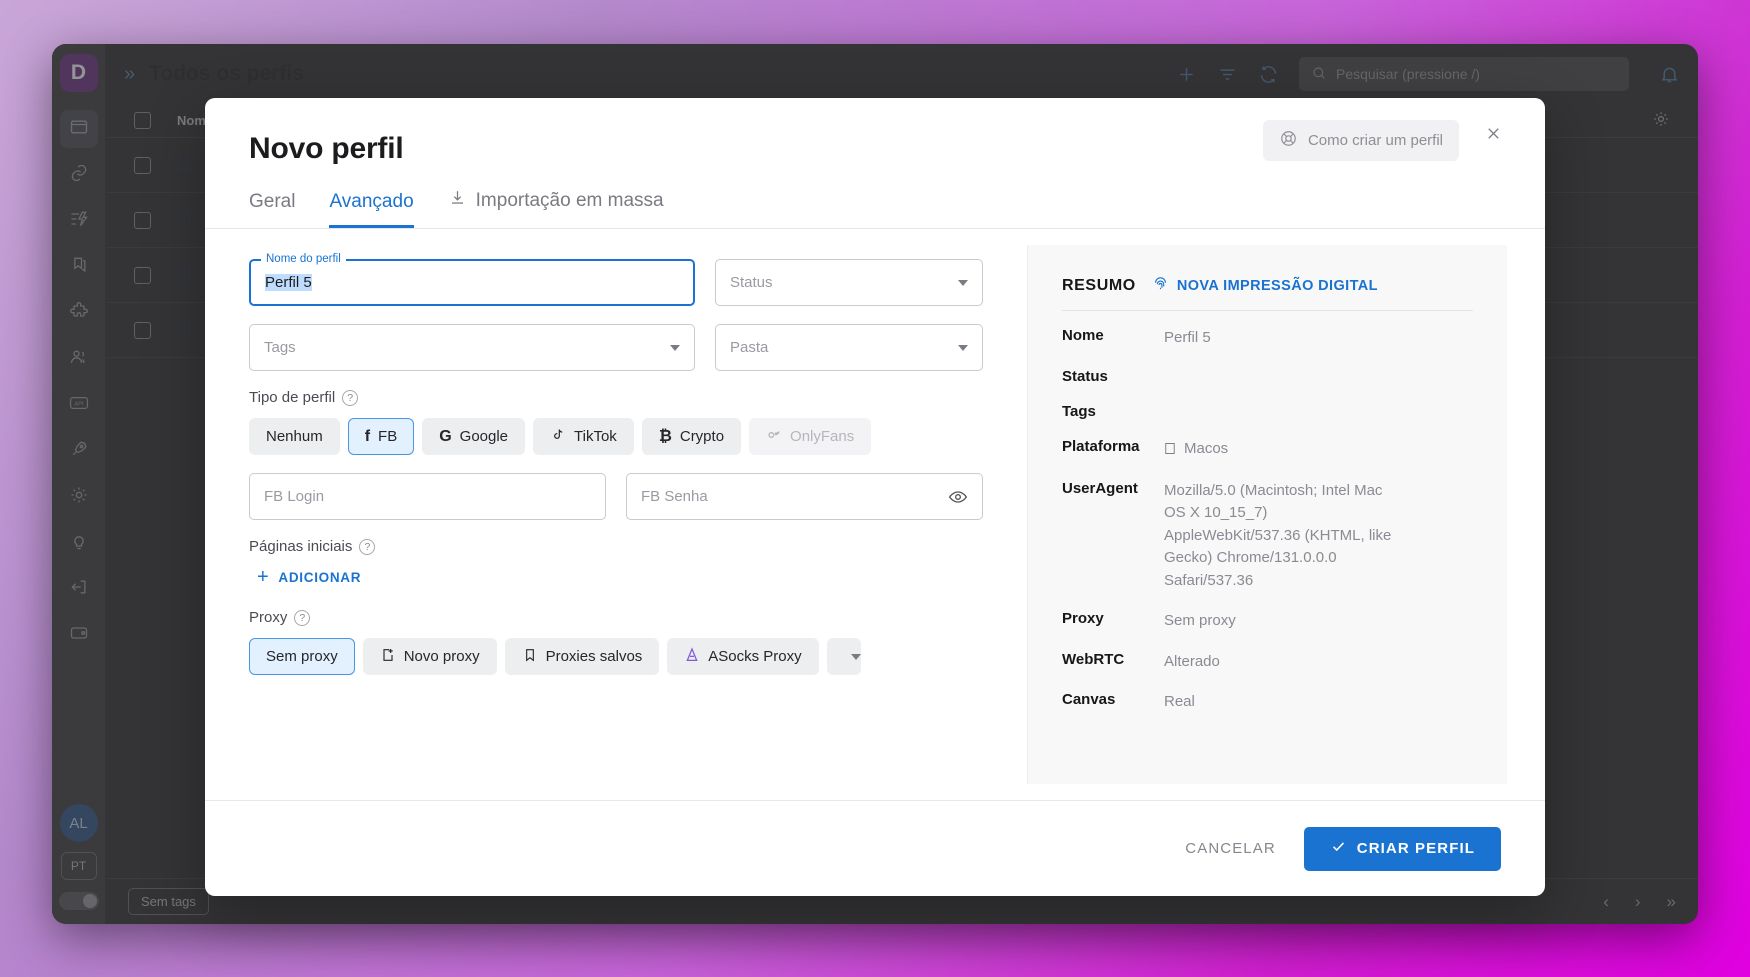 The height and width of the screenshot is (977, 1750). I want to click on profile-type-nenhum-label: Nenhum, so click(294, 436).